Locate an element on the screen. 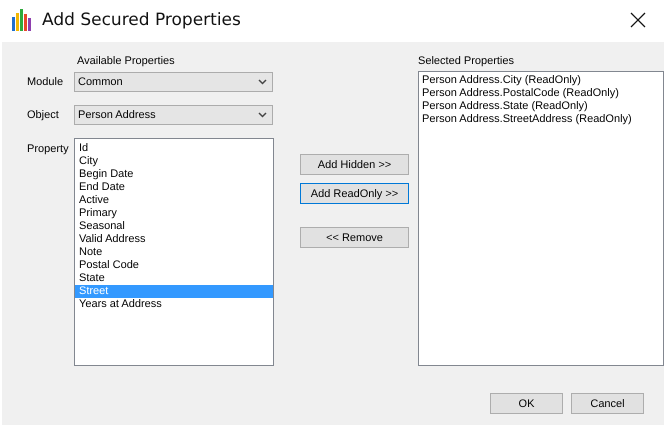  list-item: Valid Address is located at coordinates (174, 239).